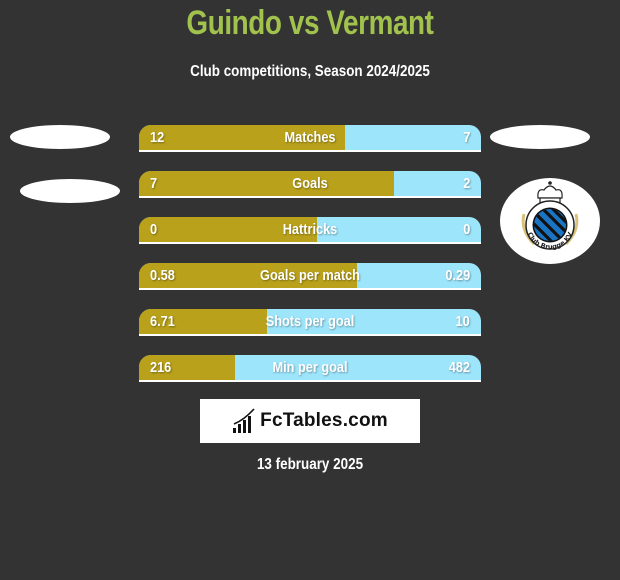 This screenshot has width=620, height=580. Describe the element at coordinates (162, 275) in the screenshot. I see `left-value: 0.58` at that location.